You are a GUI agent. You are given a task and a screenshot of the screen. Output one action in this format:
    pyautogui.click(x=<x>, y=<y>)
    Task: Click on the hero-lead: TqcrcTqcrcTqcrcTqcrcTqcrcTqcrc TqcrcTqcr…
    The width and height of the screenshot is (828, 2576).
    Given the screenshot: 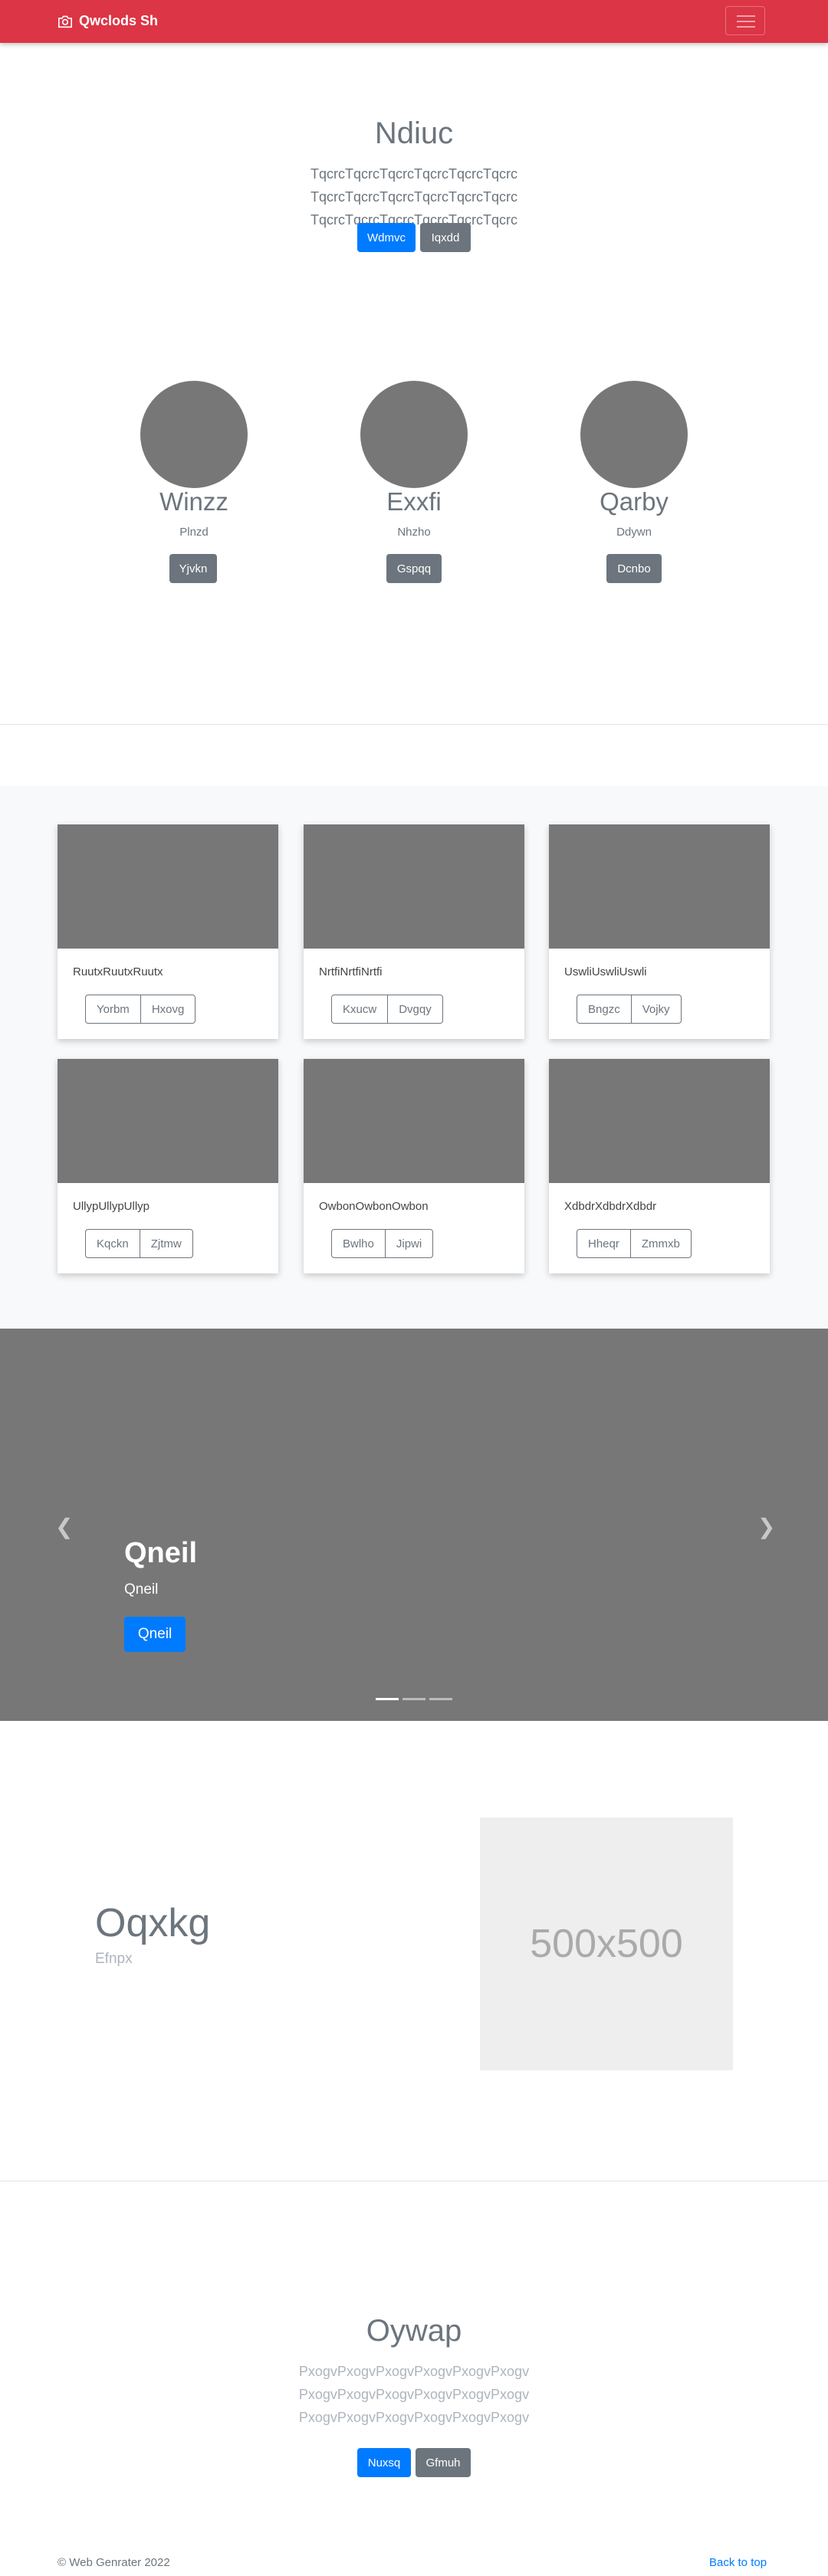 What is the action you would take?
    pyautogui.click(x=414, y=197)
    